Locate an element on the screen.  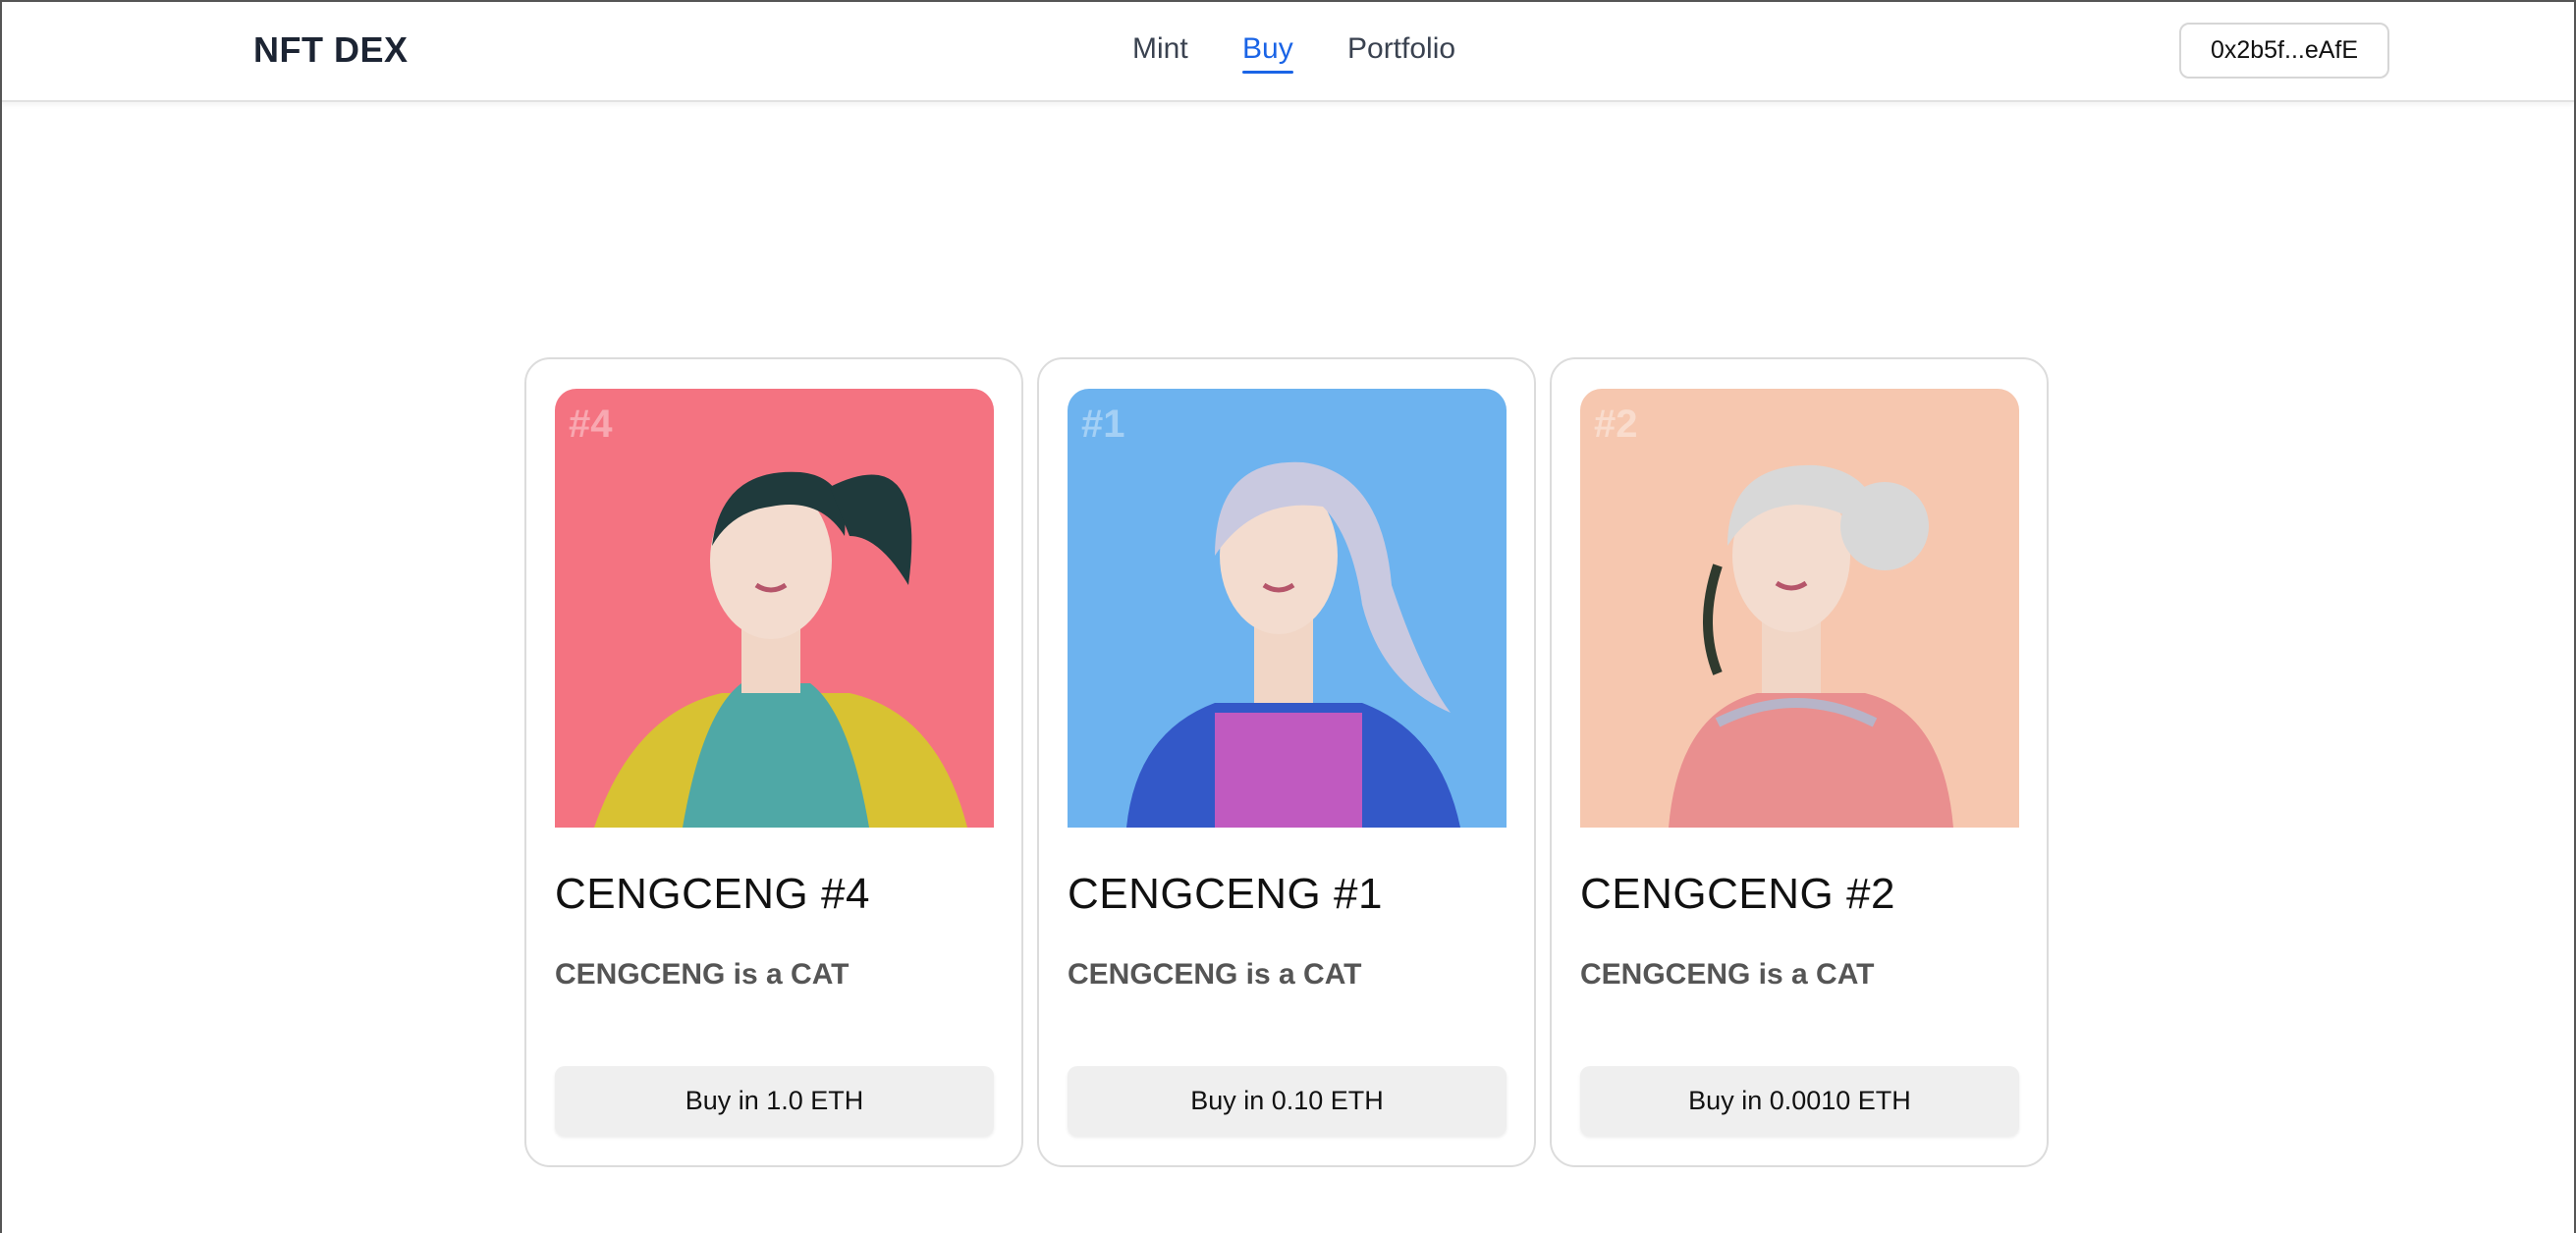
nav-link-buy: Buy is located at coordinates (1268, 53).